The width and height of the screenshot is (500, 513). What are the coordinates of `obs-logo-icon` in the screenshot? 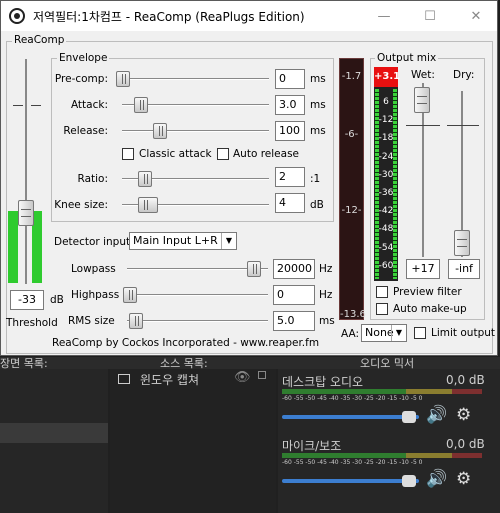 It's located at (17, 16).